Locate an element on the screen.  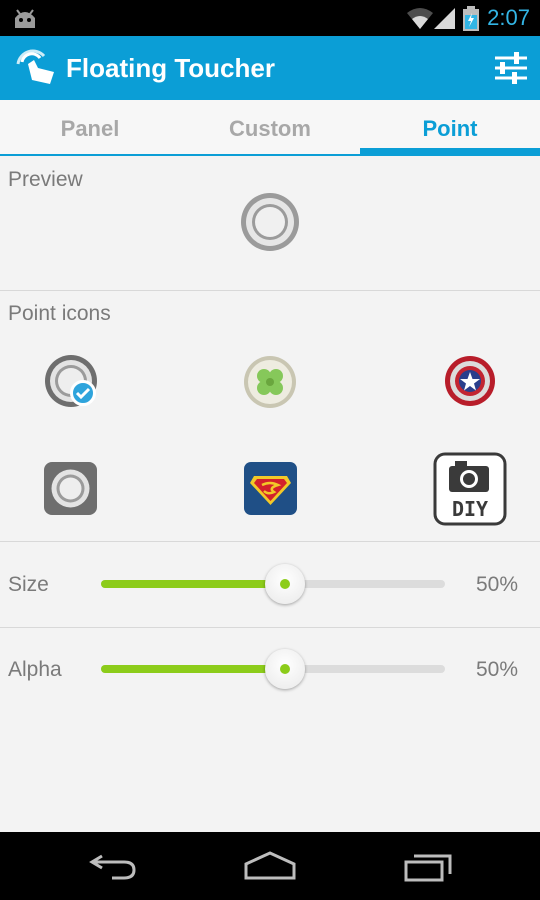
alpha-label: Alpha is located at coordinates (35, 669).